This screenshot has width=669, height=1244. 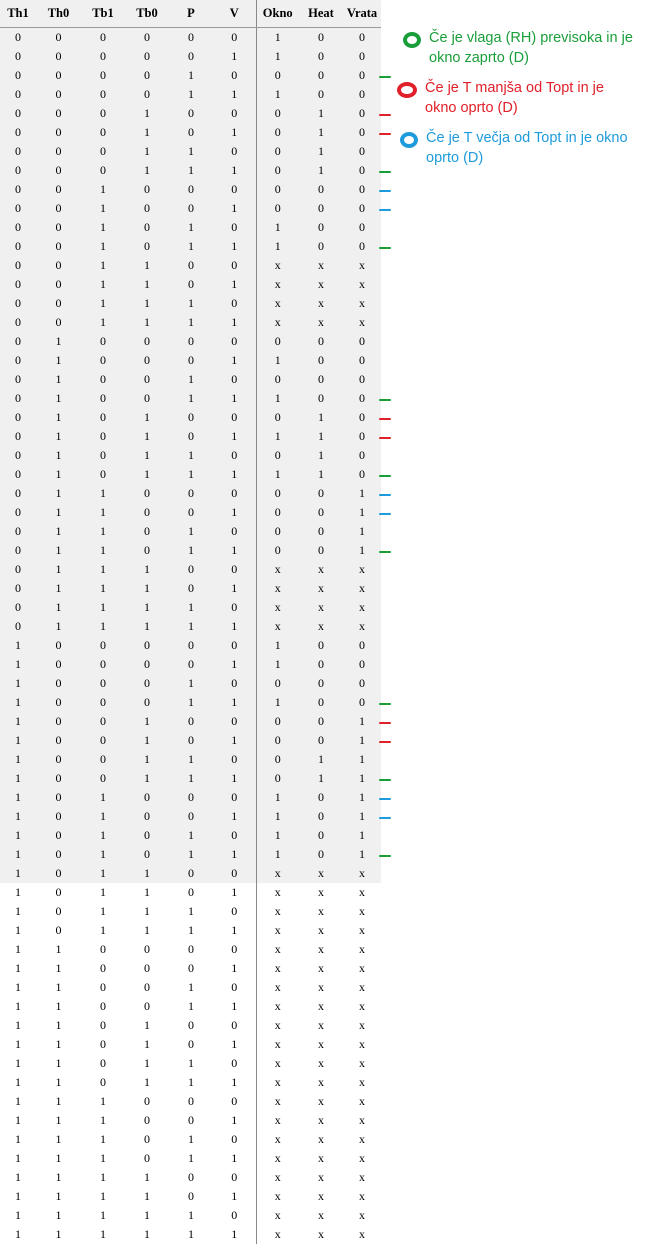 What do you see at coordinates (190, 664) in the screenshot?
I see `table-row: 100001100` at bounding box center [190, 664].